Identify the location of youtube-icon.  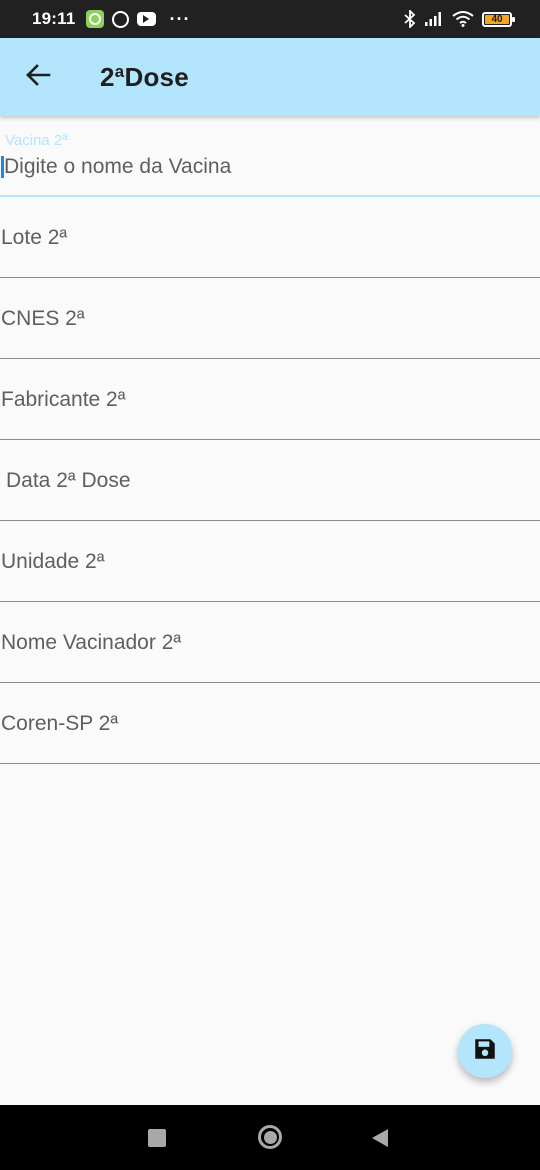
(146, 19).